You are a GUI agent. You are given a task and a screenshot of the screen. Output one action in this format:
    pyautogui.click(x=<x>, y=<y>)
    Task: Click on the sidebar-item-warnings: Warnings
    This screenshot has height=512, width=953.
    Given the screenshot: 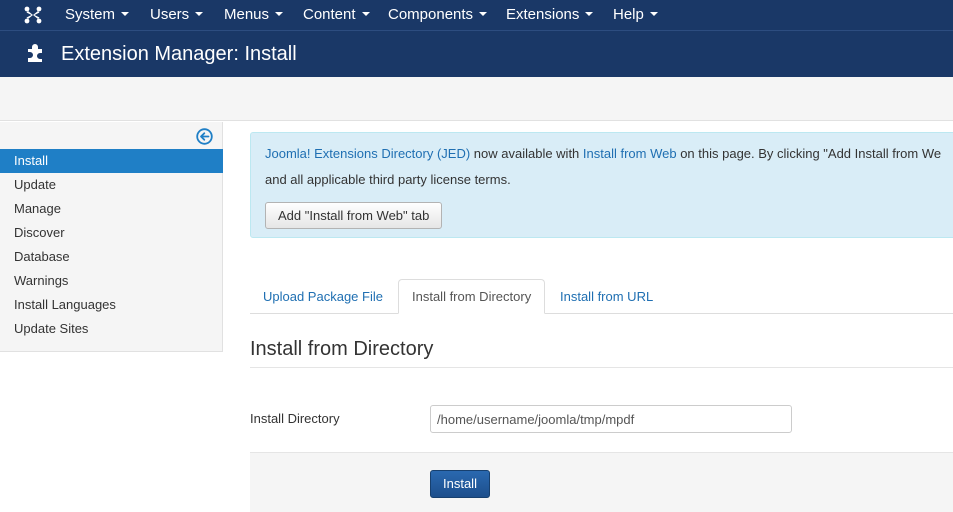 What is the action you would take?
    pyautogui.click(x=111, y=281)
    